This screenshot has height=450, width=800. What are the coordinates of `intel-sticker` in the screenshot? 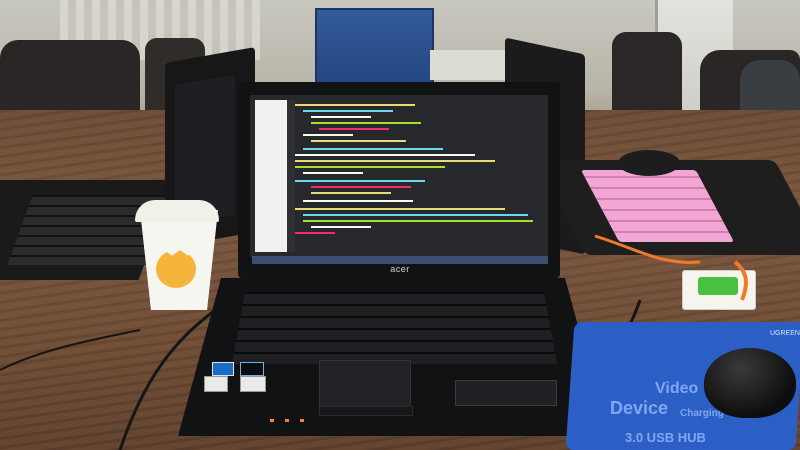 It's located at (223, 369).